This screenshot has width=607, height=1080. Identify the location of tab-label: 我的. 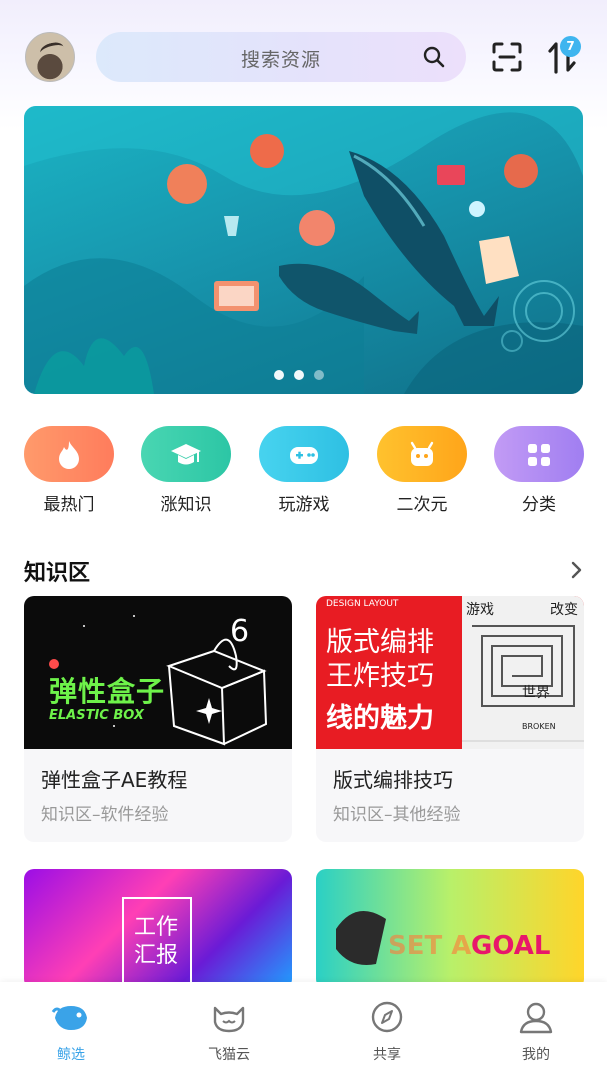
(536, 1055).